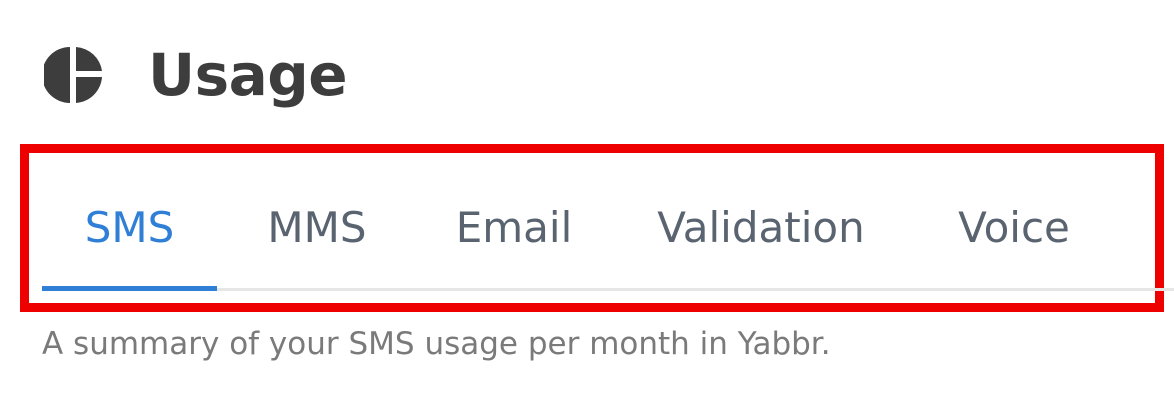 The height and width of the screenshot is (410, 1174). Describe the element at coordinates (74, 75) in the screenshot. I see `pie-chart-icon` at that location.